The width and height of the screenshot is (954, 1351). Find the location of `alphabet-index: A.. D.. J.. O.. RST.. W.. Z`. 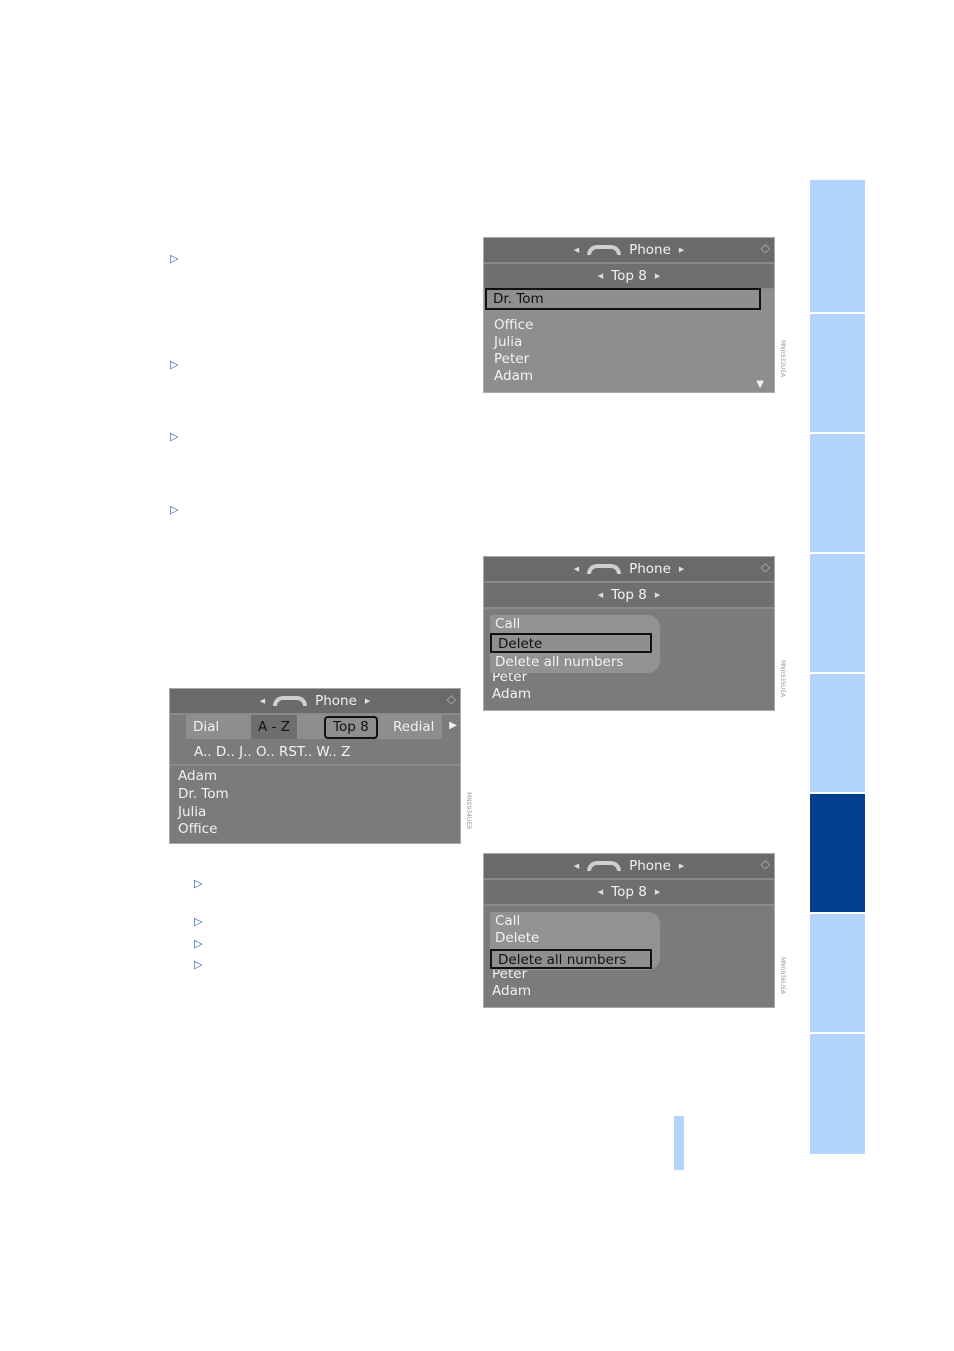

alphabet-index: A.. D.. J.. O.. RST.. W.. Z is located at coordinates (272, 752).